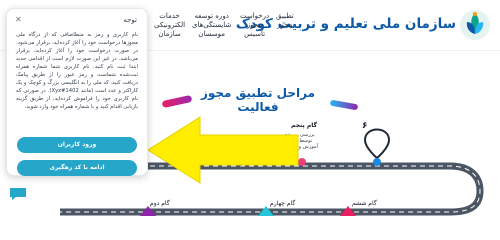 This screenshot has width=500, height=240. I want to click on close-icon: ✕, so click(18, 19).